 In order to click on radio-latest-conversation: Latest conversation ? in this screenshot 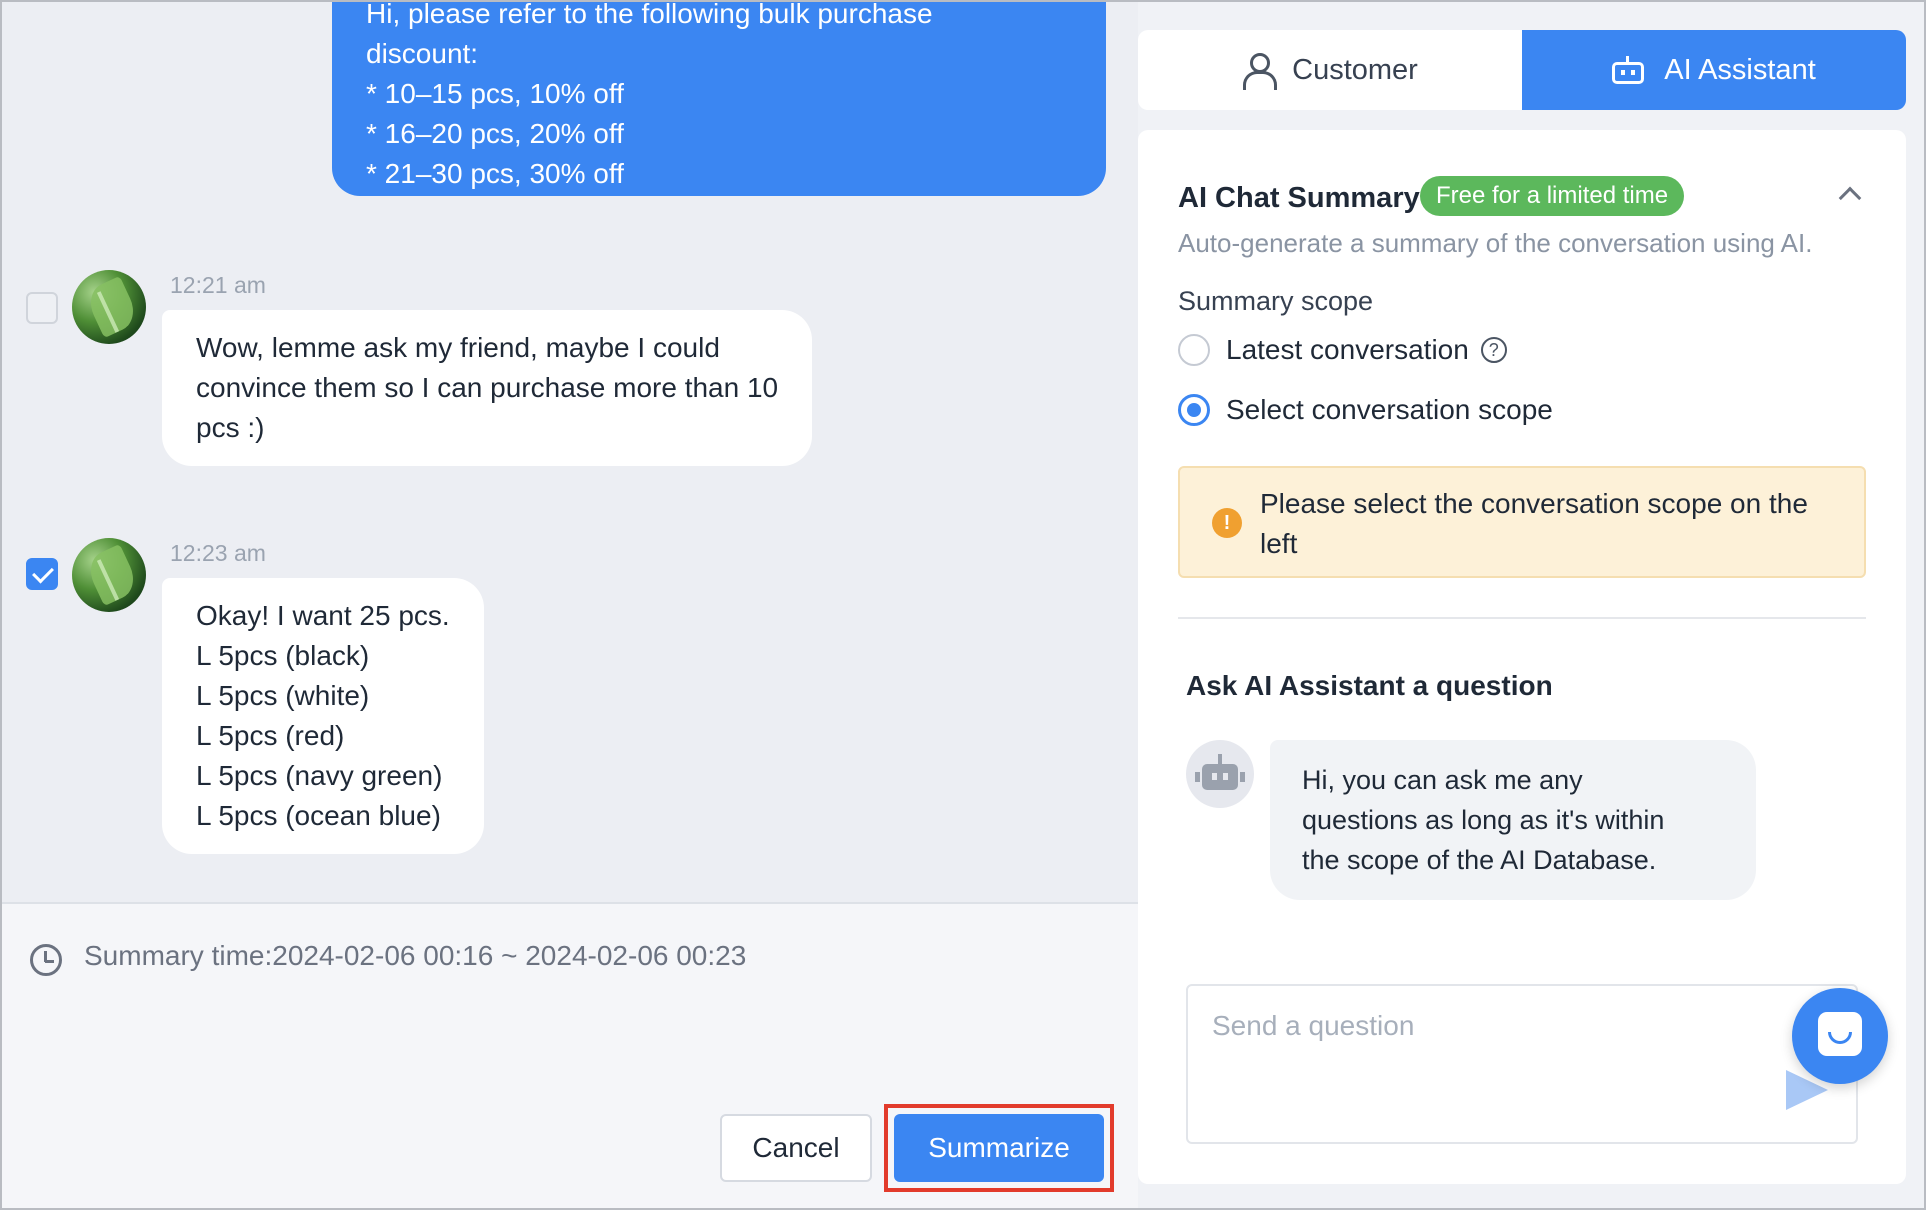, I will do `click(1342, 350)`.